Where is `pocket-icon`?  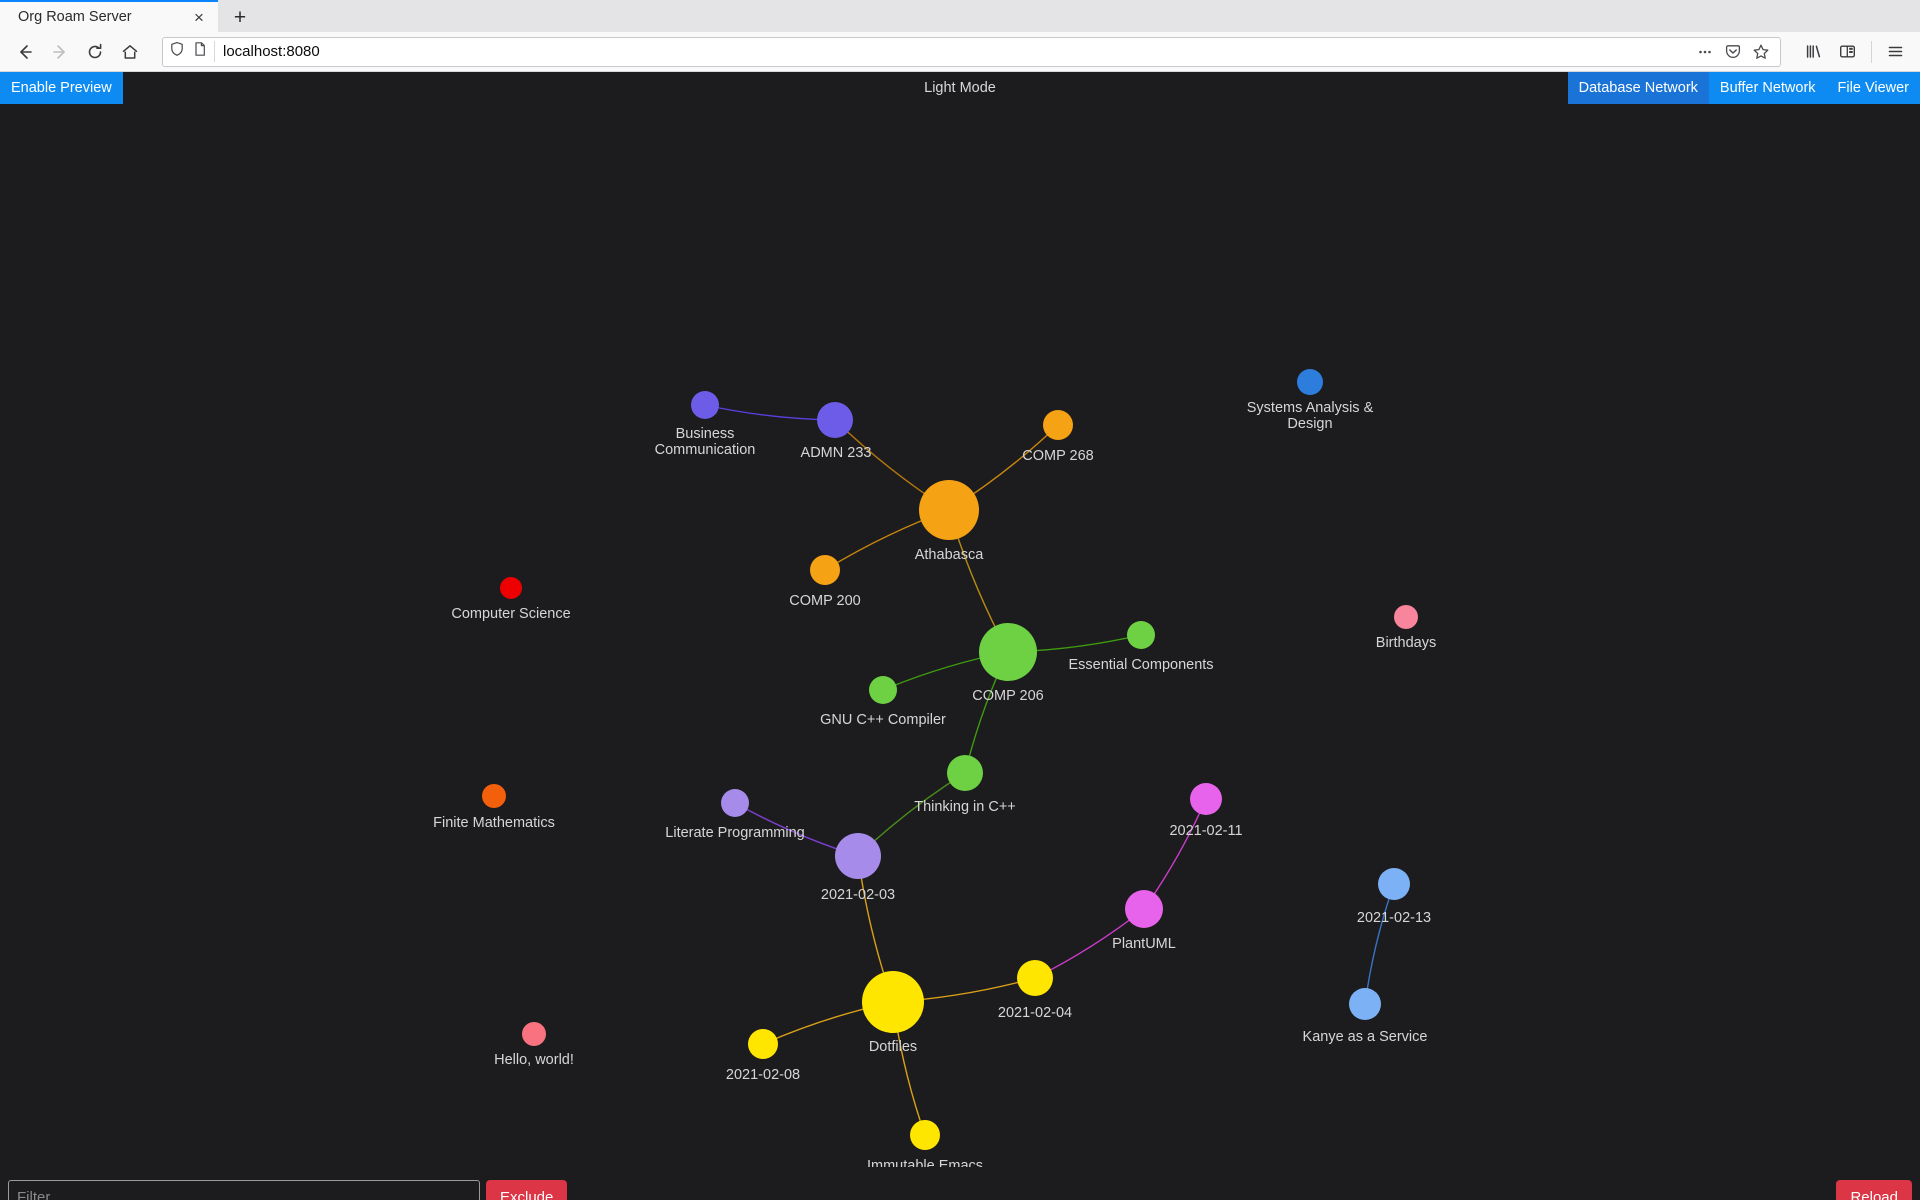
pocket-icon is located at coordinates (1733, 52).